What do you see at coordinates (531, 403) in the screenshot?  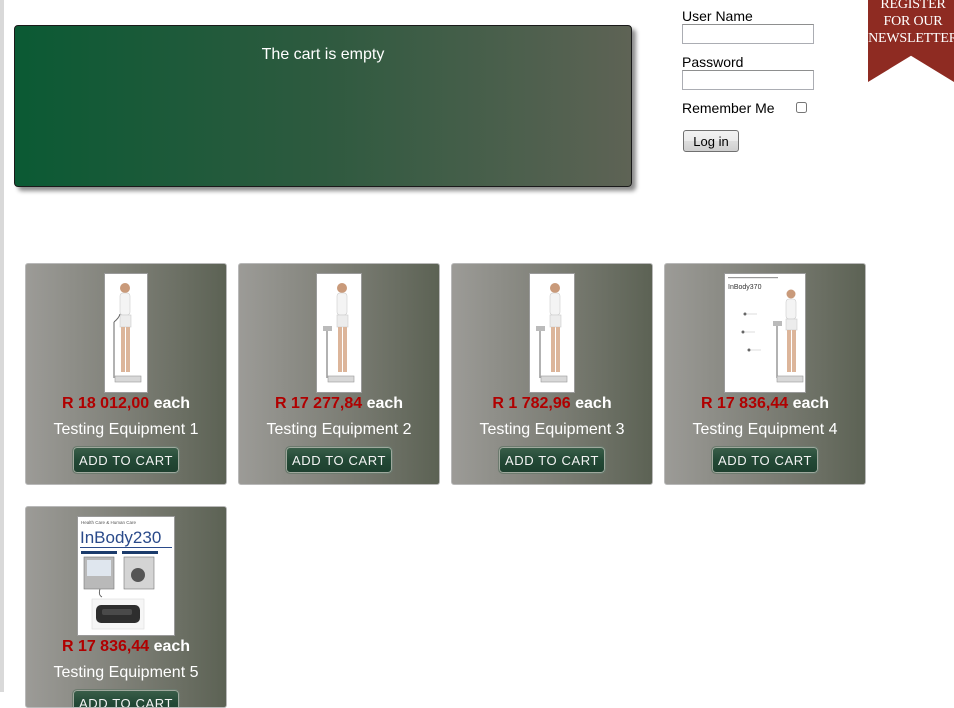 I see `product-price-3: R 1 782,96` at bounding box center [531, 403].